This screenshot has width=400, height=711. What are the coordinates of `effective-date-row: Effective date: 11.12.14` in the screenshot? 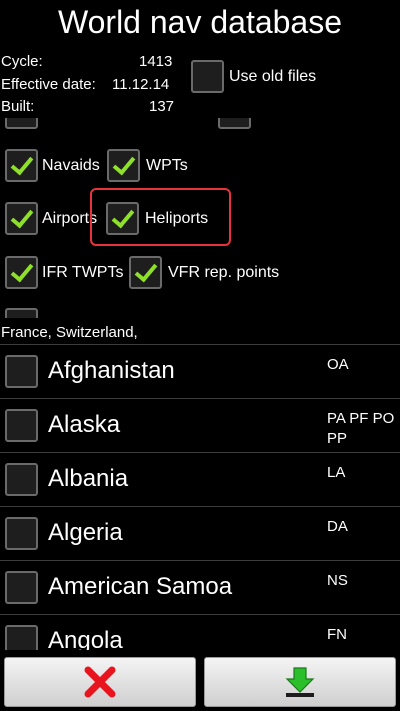 It's located at (85, 84).